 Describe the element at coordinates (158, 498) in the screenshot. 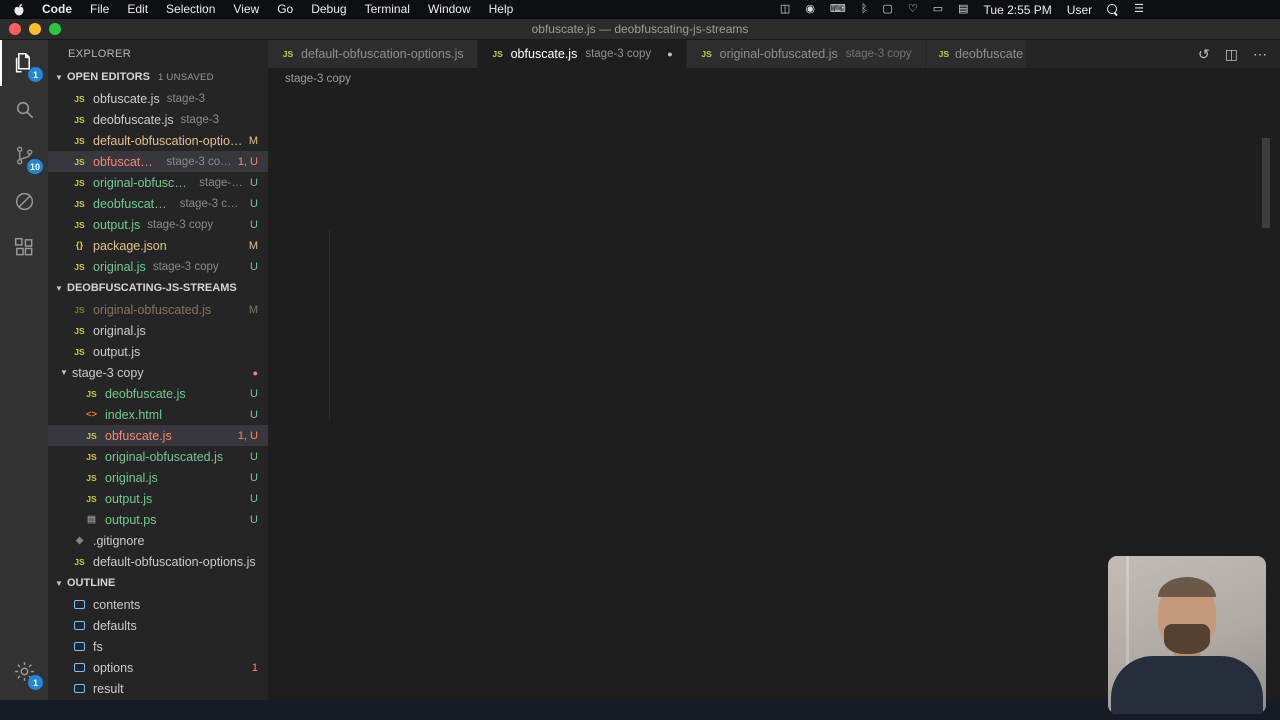

I see `file-output.js: JS output.js U` at that location.